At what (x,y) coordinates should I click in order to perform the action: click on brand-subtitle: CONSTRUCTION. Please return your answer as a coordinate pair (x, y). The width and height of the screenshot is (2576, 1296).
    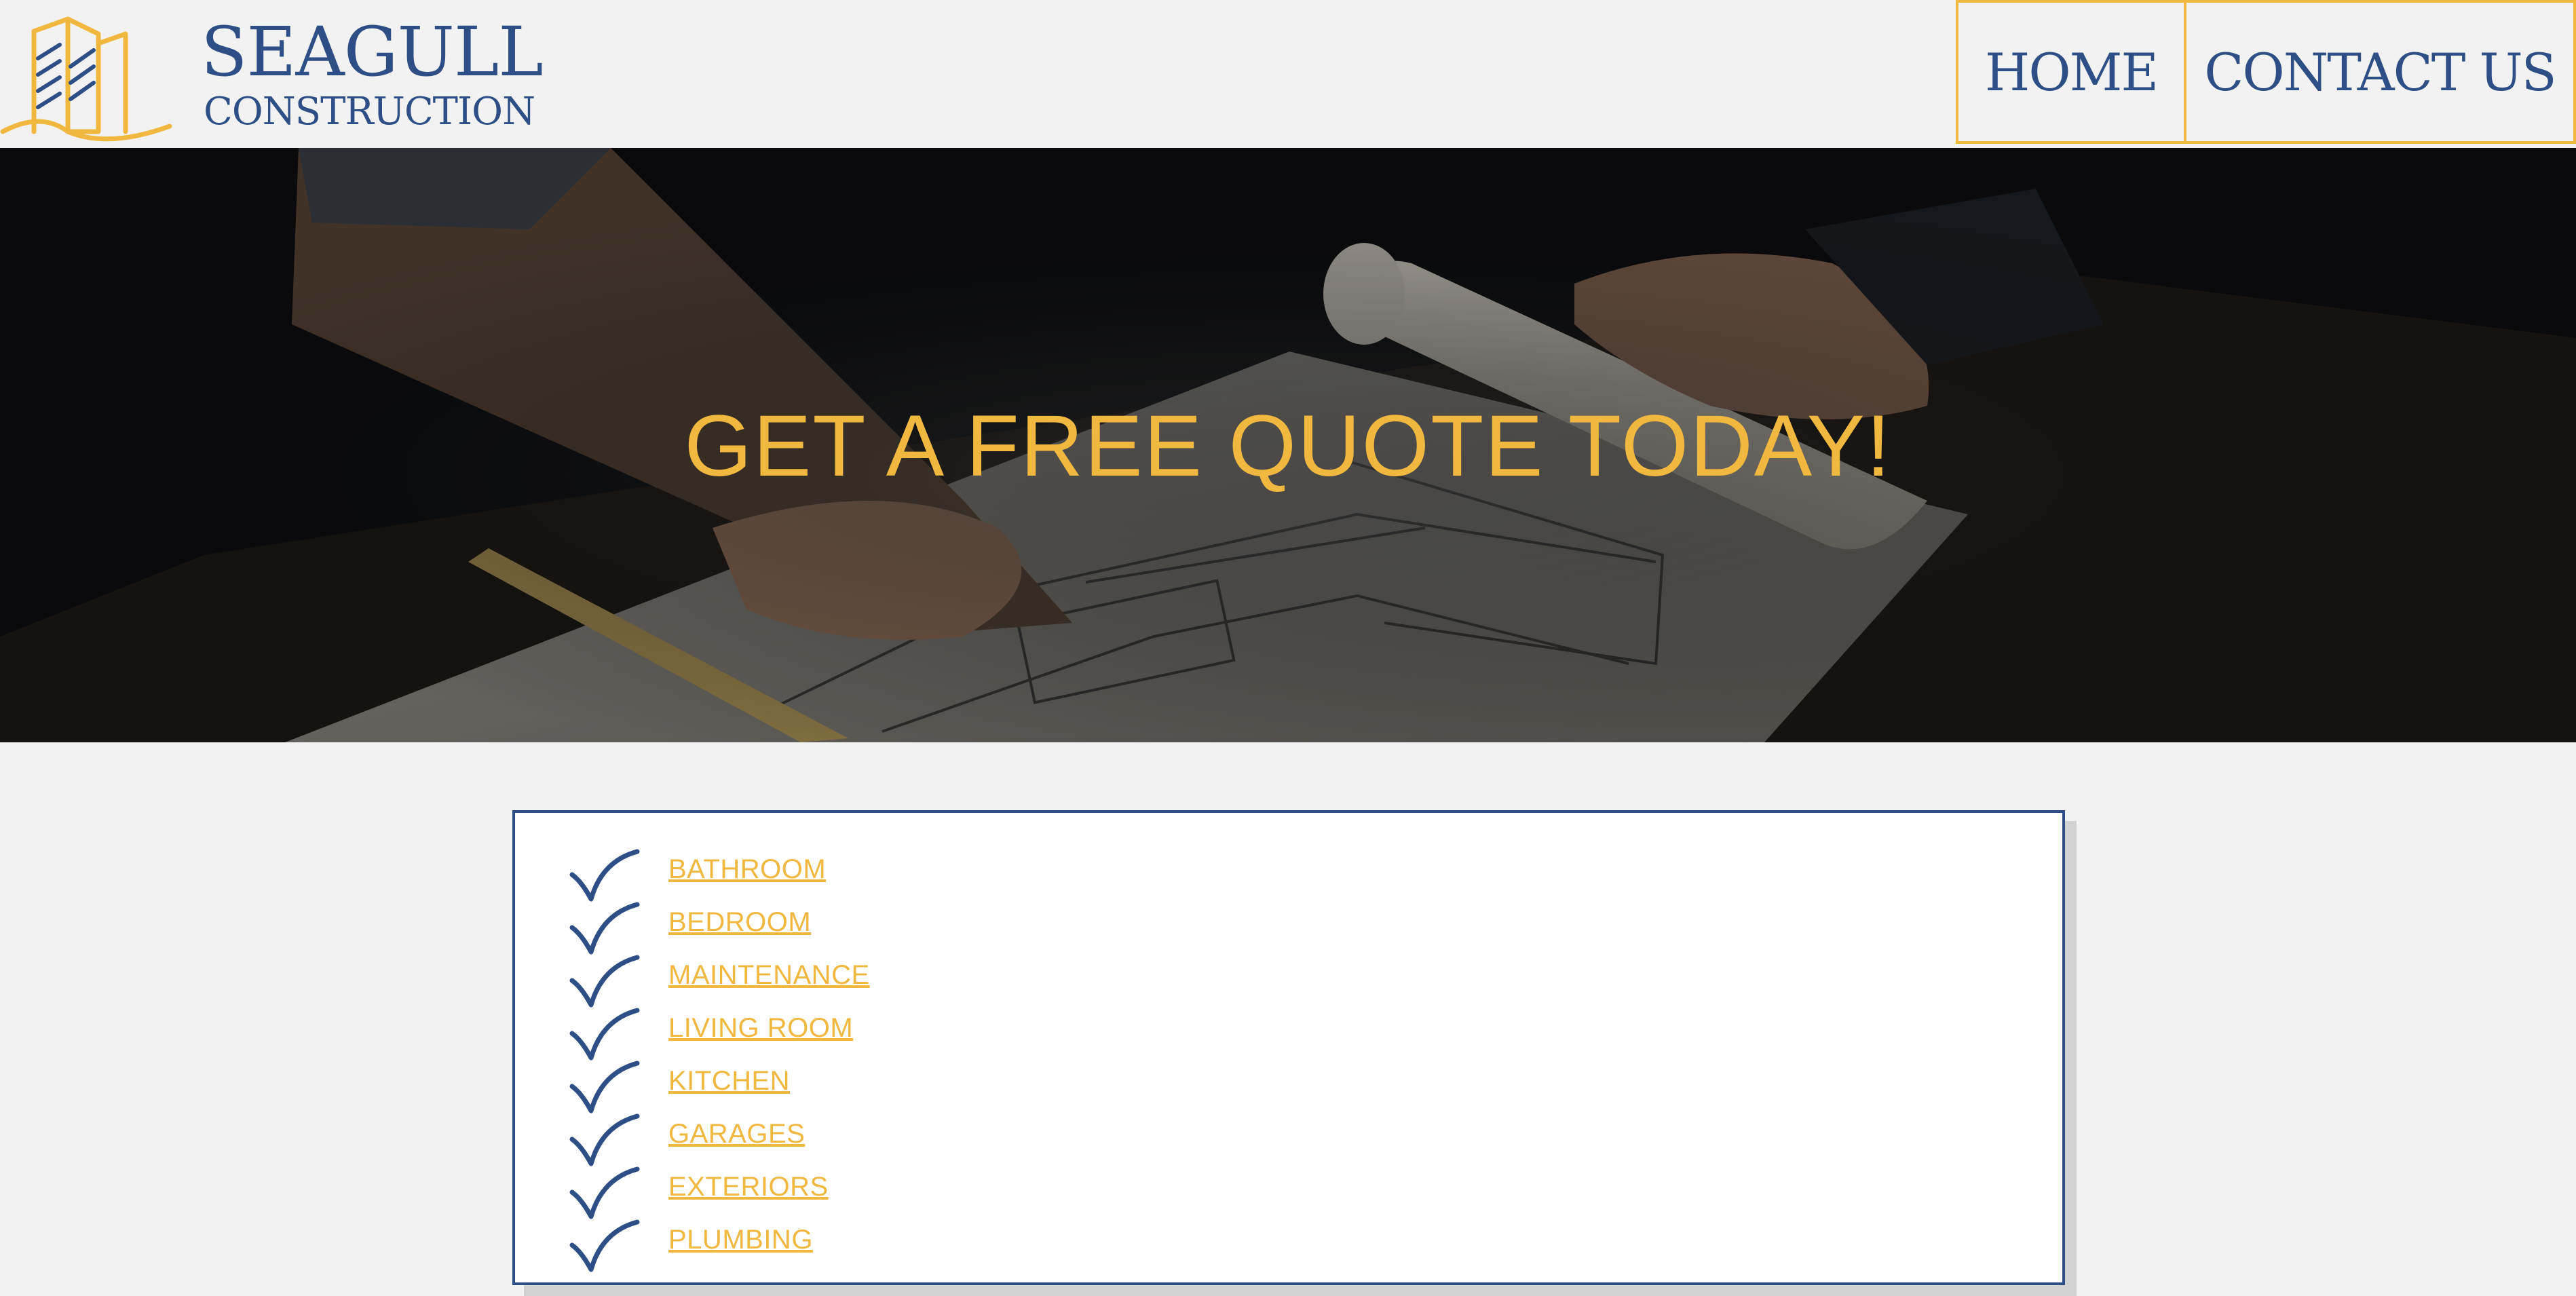
    Looking at the image, I should click on (369, 112).